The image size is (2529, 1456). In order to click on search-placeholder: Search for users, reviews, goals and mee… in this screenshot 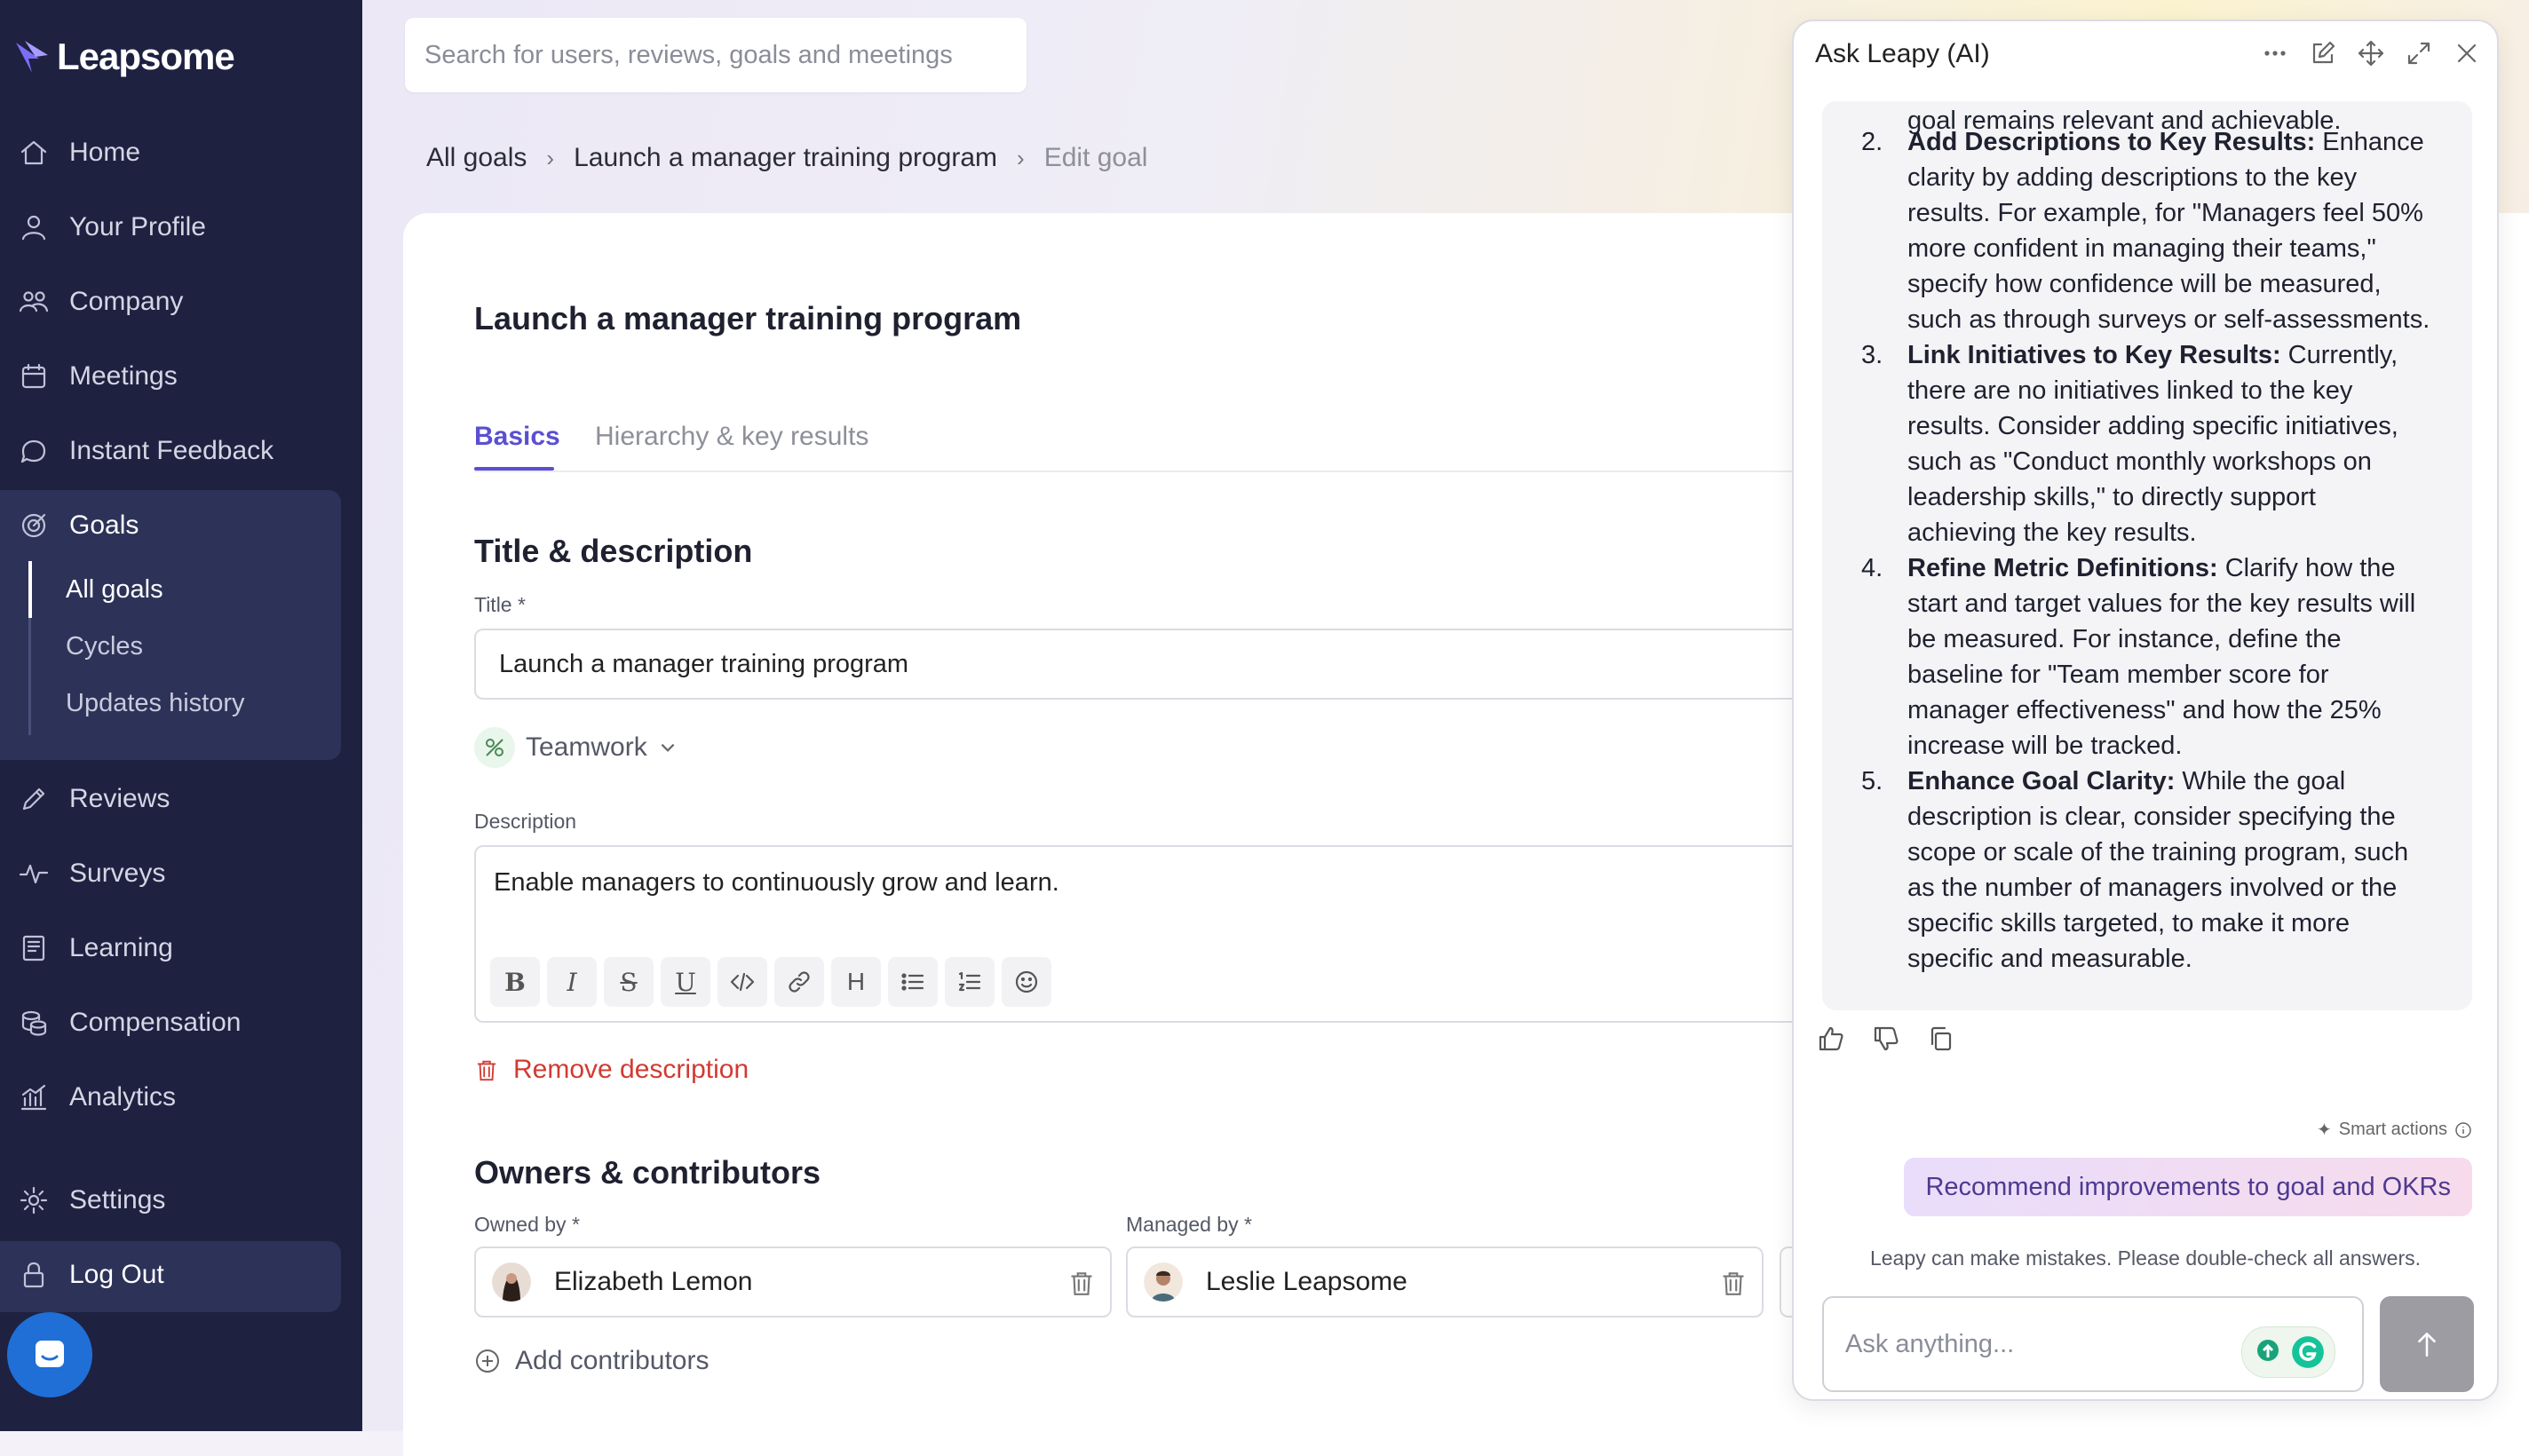, I will do `click(689, 54)`.